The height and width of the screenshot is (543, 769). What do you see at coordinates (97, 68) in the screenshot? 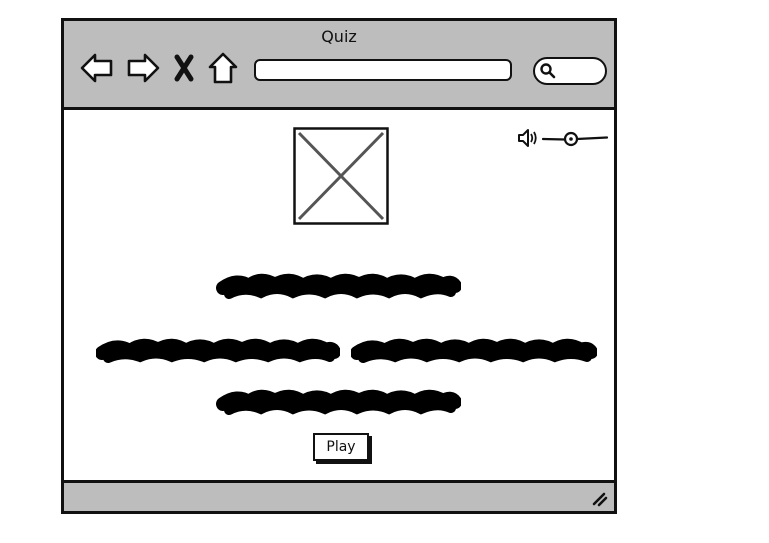
I see `back-arrow-icon` at bounding box center [97, 68].